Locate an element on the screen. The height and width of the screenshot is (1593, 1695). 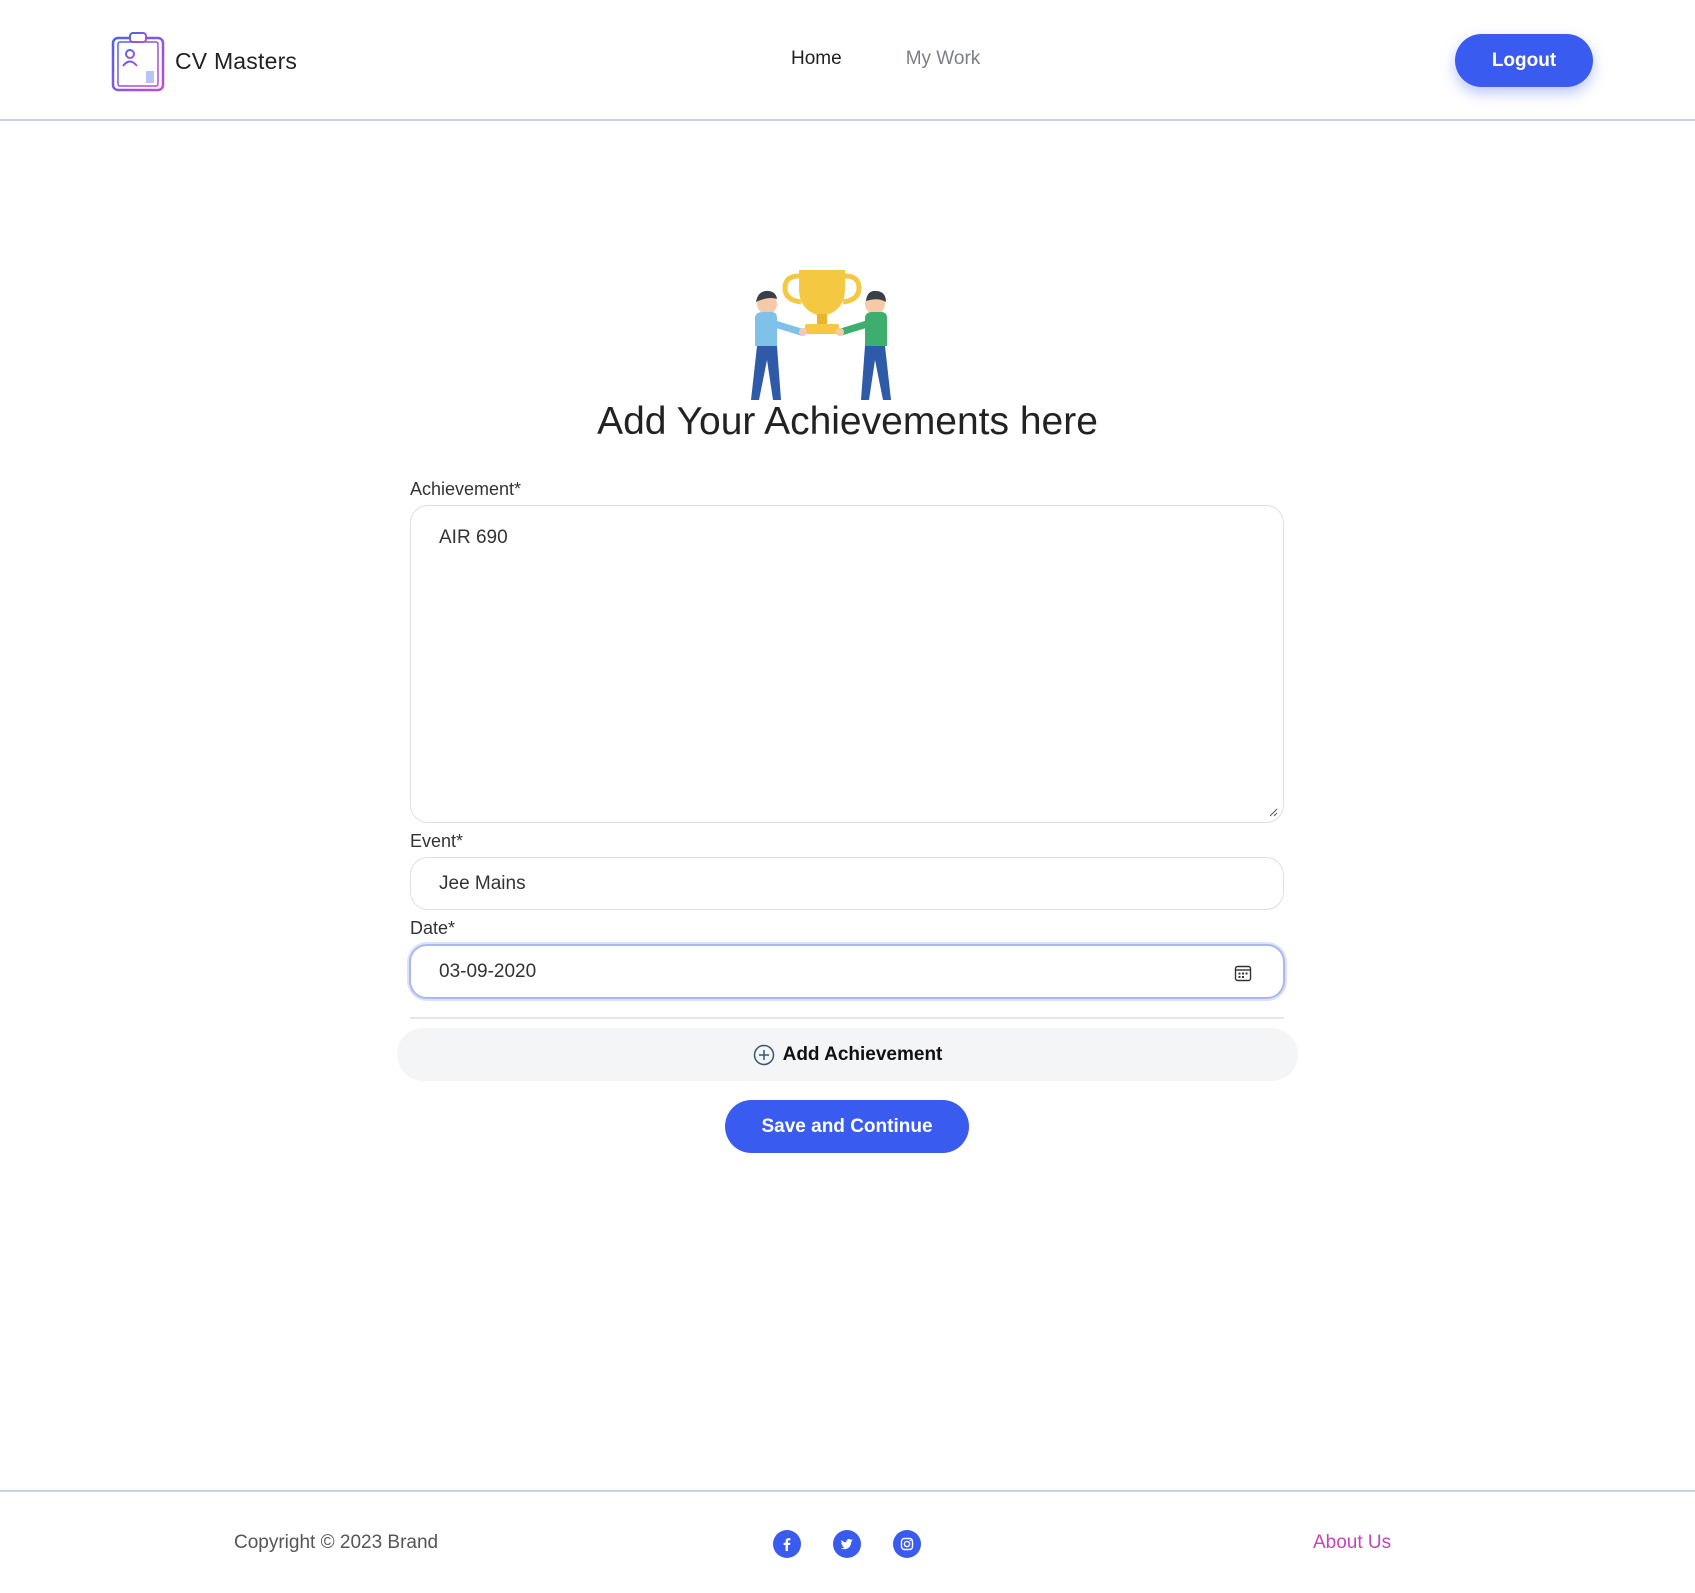
page-title: Add Your Achievements here is located at coordinates (847, 421).